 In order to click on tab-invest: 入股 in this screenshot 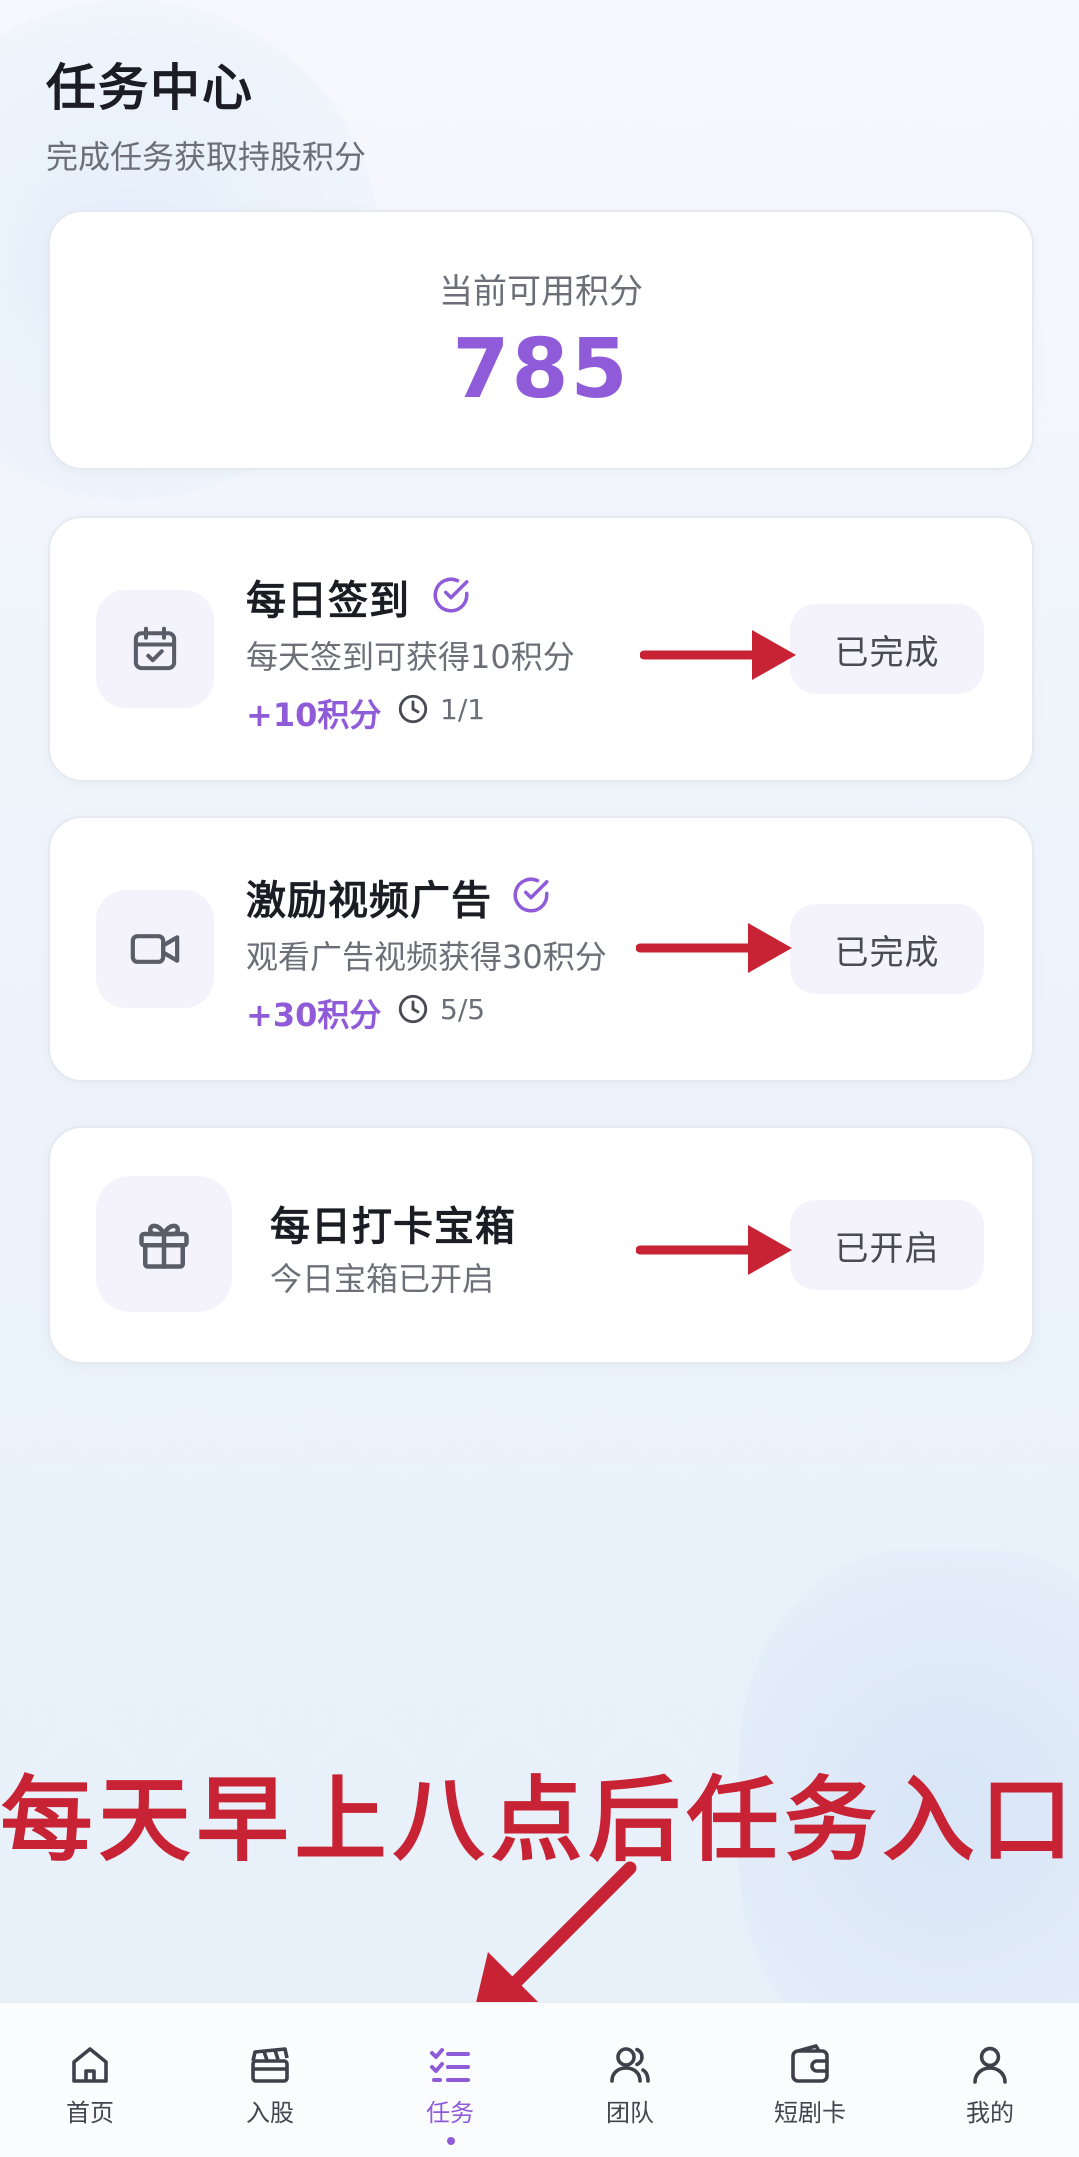, I will do `click(270, 2080)`.